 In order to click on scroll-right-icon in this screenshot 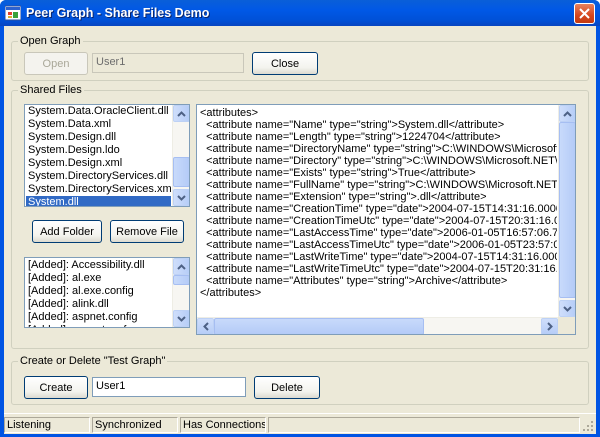, I will do `click(549, 326)`.